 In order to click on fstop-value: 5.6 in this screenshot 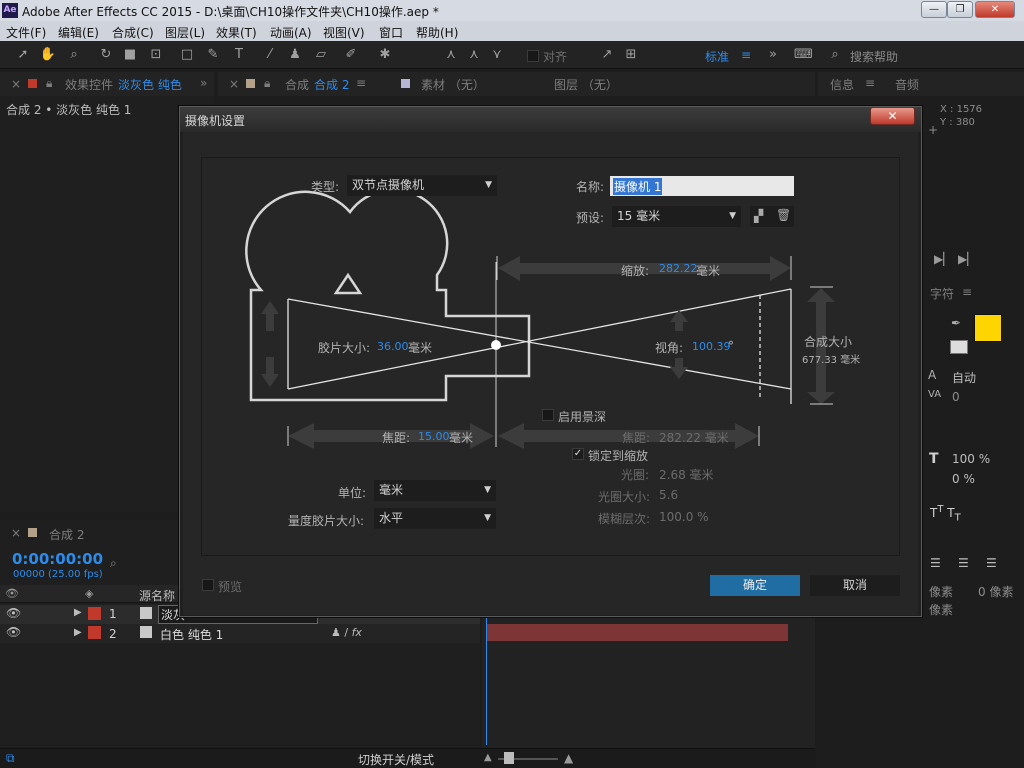, I will do `click(668, 495)`.